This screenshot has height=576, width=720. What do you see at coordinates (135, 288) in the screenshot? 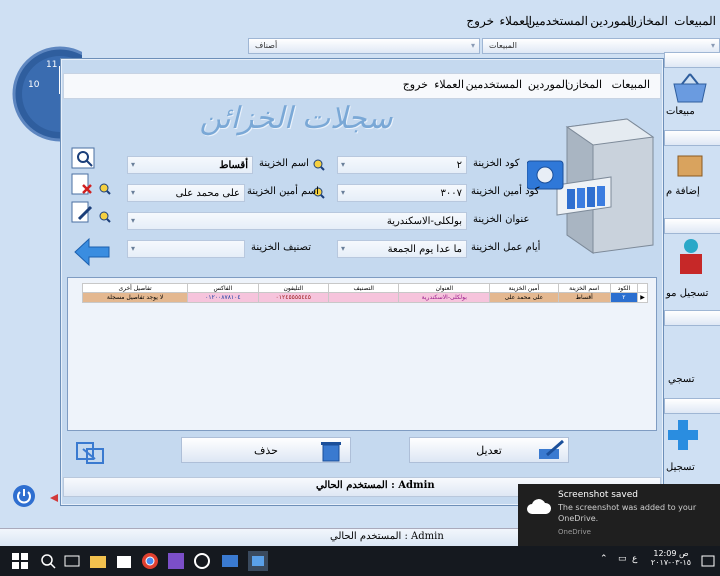
I see `col-details: تفاصيل أخرى` at bounding box center [135, 288].